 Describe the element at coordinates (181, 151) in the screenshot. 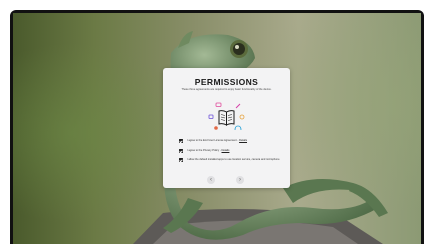

I see `privacy-checkbox` at that location.